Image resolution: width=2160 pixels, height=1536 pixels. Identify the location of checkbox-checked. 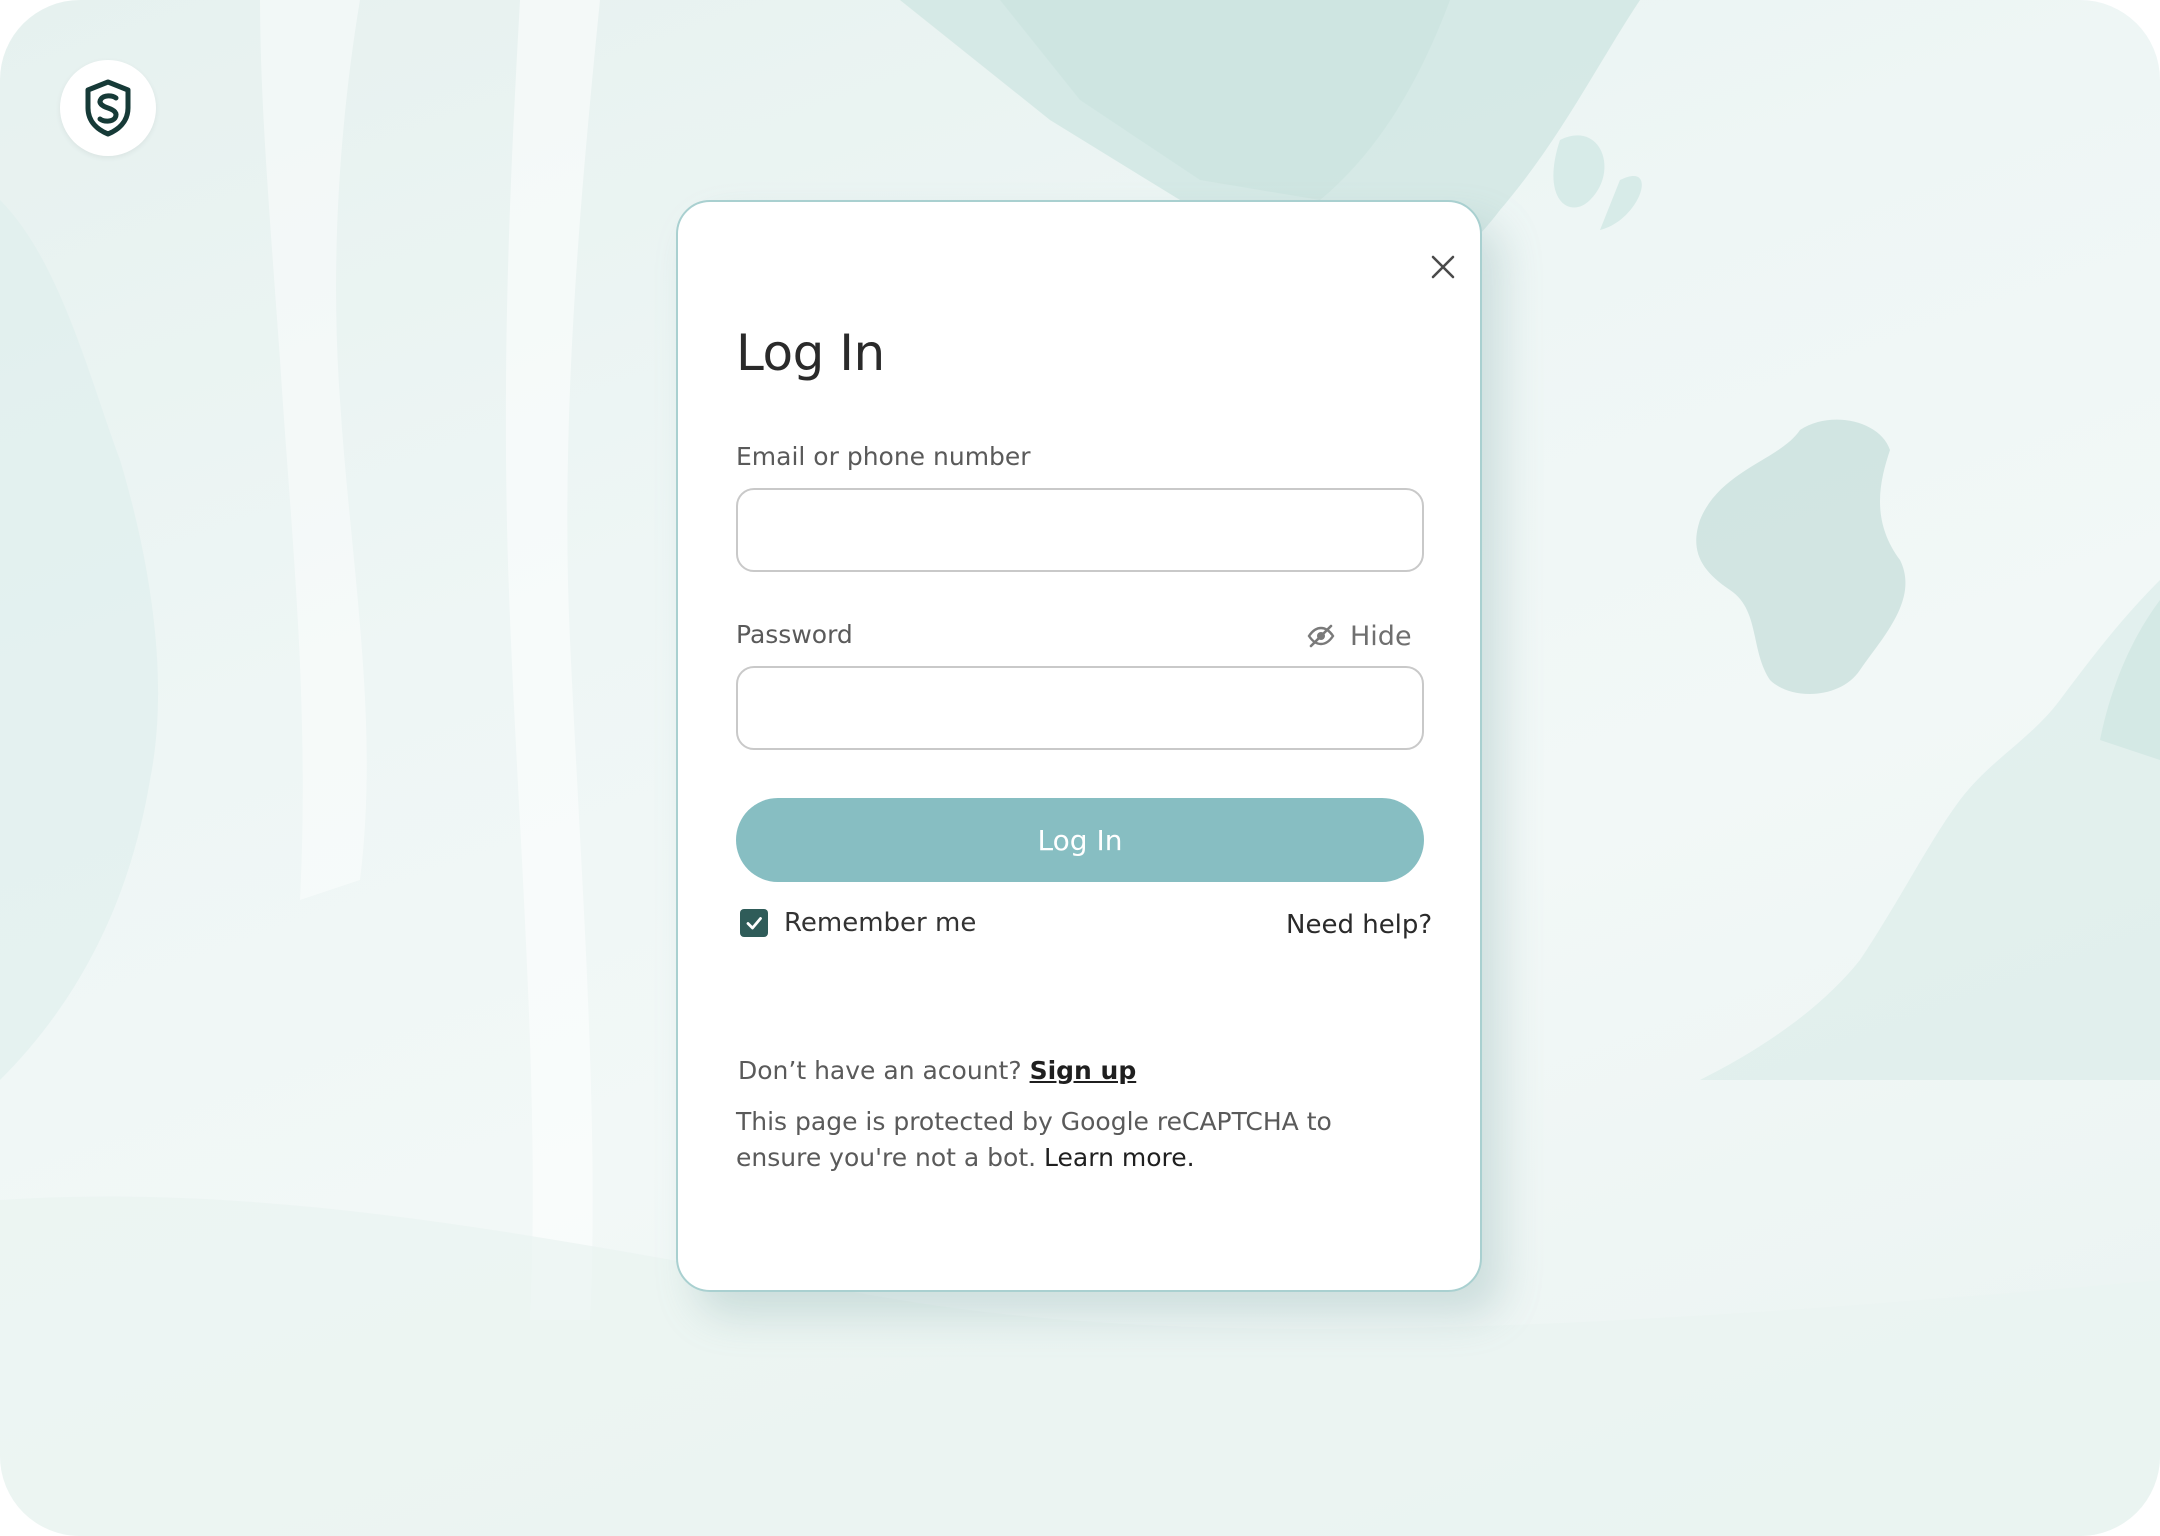
(754, 923).